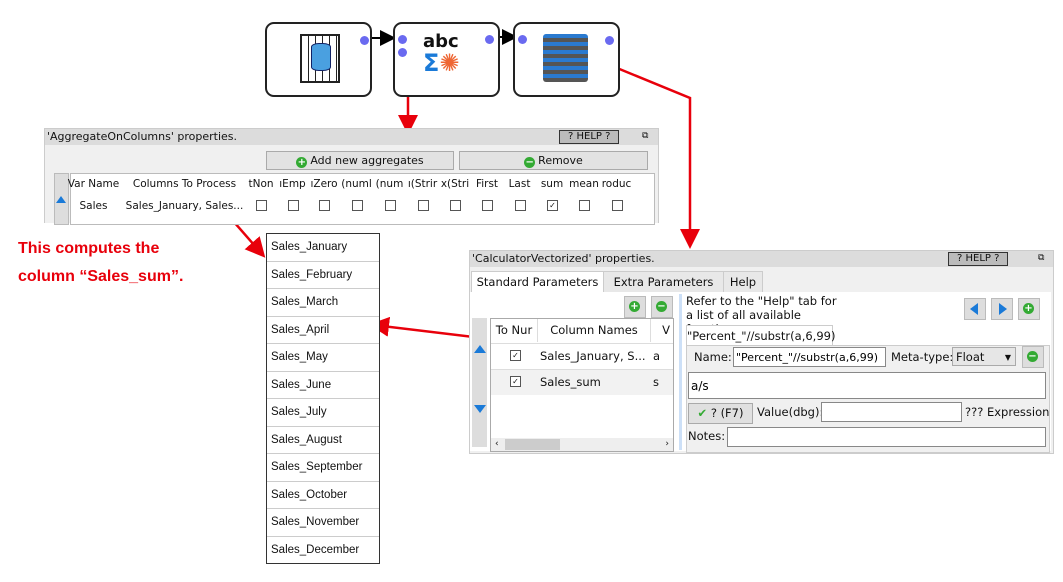 The image size is (1063, 582). I want to click on list-item: Sales_November, so click(323, 523).